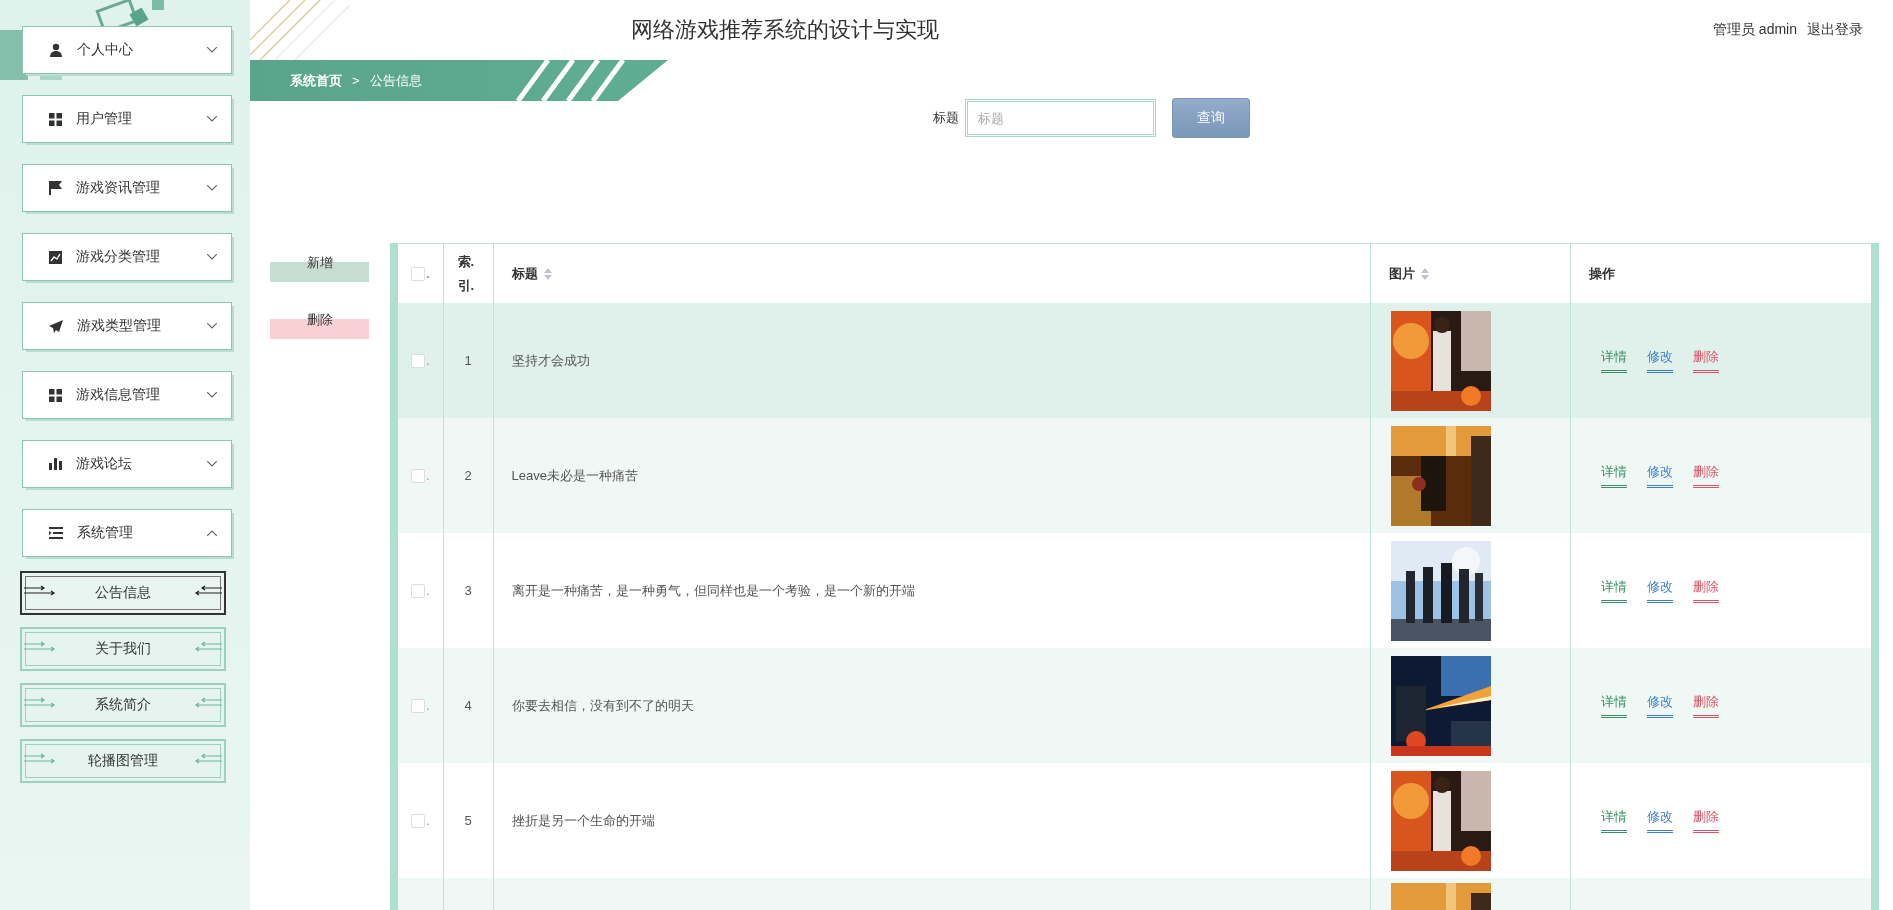 This screenshot has height=910, width=1893. Describe the element at coordinates (123, 593) in the screenshot. I see `submenu-item: 公告信息` at that location.